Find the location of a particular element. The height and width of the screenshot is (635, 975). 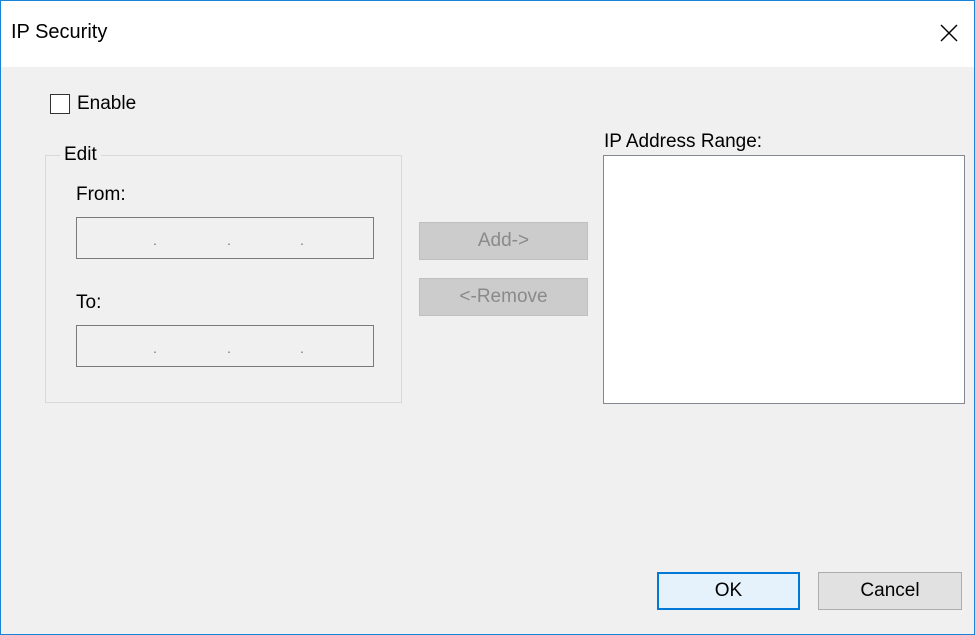

to-ip-input: . . . is located at coordinates (225, 346).